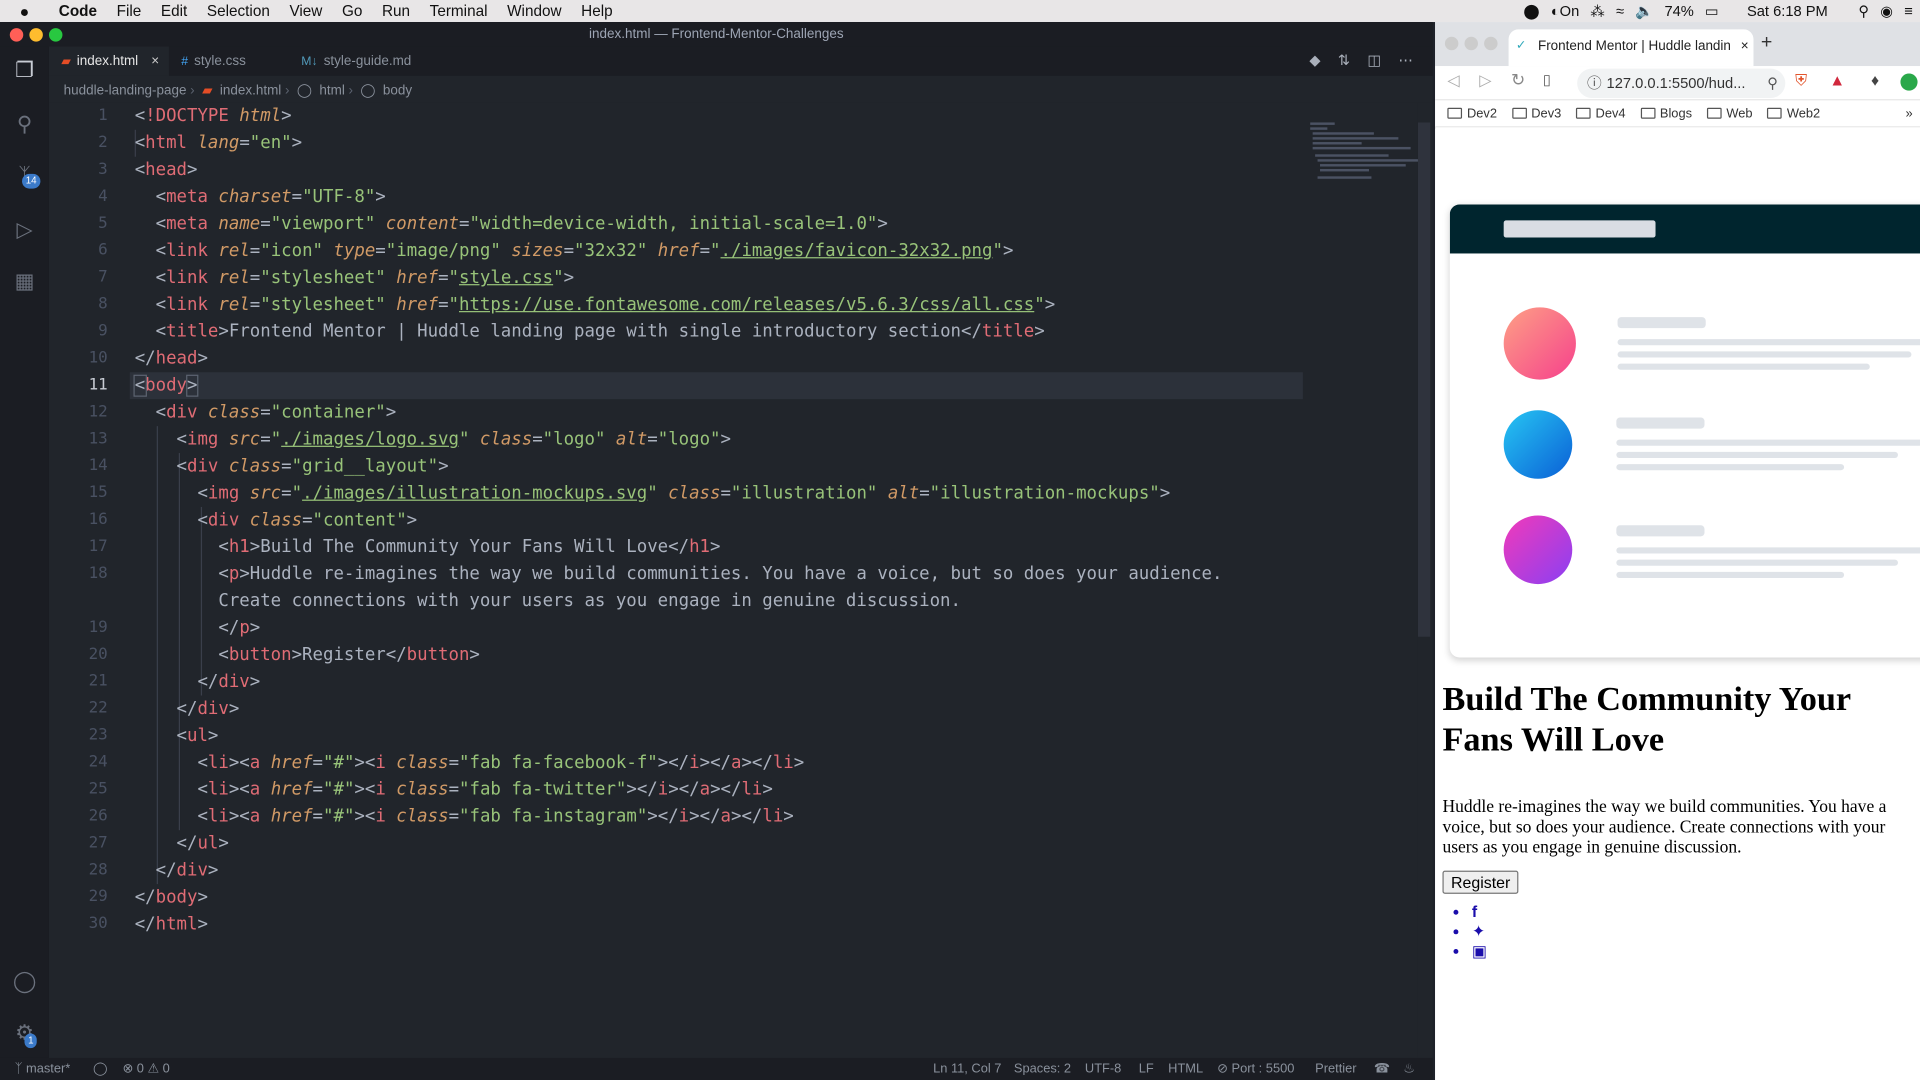 This screenshot has height=1080, width=1920. What do you see at coordinates (1314, 59) in the screenshot?
I see `git-compare-icon: ◆` at bounding box center [1314, 59].